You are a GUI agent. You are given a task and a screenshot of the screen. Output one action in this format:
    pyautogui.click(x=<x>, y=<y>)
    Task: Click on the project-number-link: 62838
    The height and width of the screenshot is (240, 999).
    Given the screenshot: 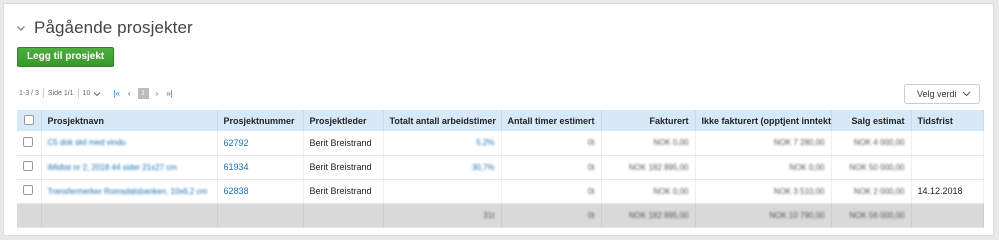 What is the action you would take?
    pyautogui.click(x=236, y=191)
    